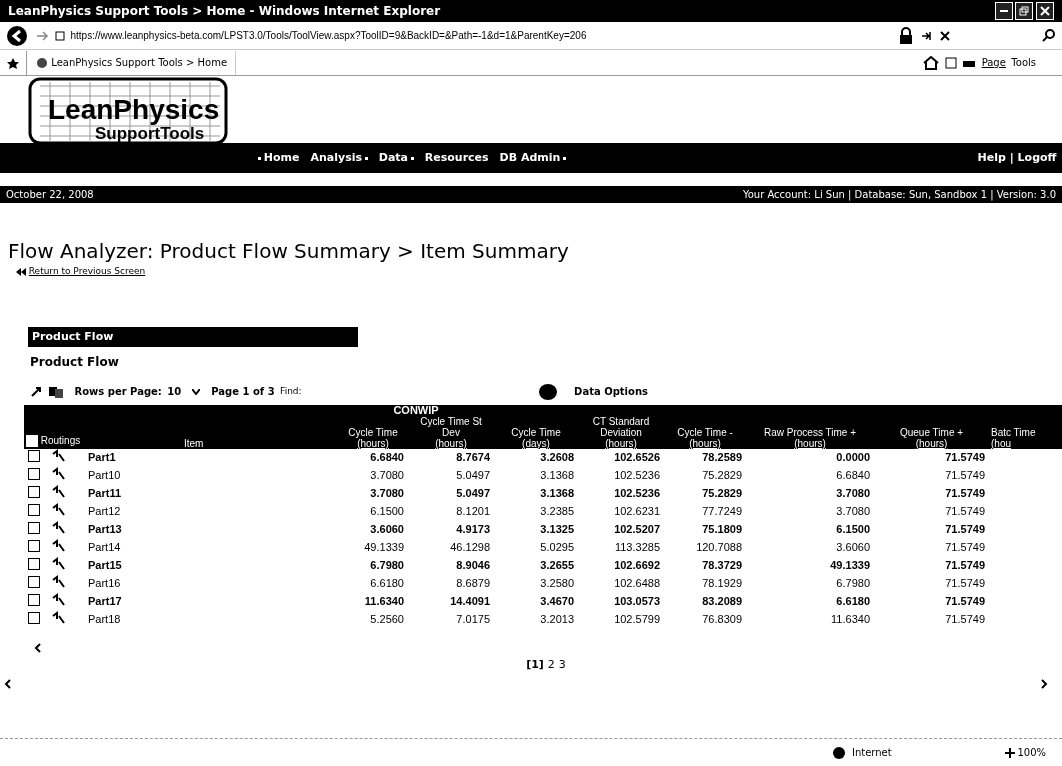  What do you see at coordinates (336, 158) in the screenshot?
I see `nav-link: Analysis` at bounding box center [336, 158].